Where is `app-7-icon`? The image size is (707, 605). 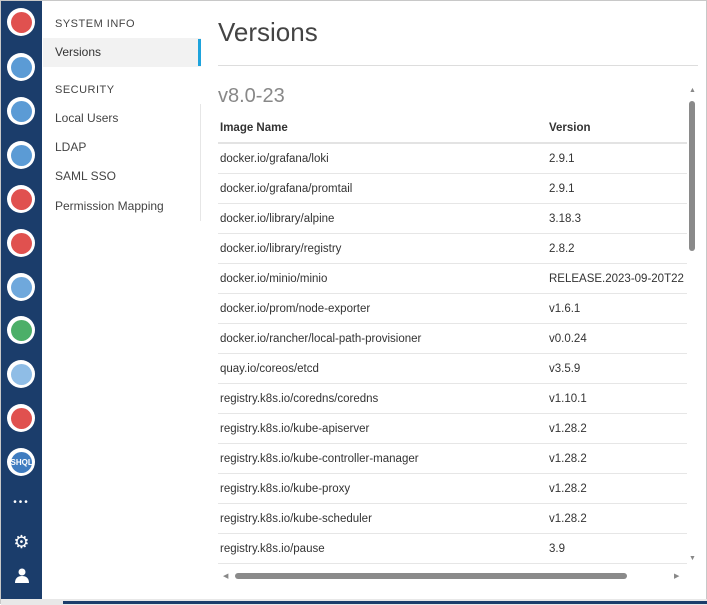
app-7-icon is located at coordinates (21, 287).